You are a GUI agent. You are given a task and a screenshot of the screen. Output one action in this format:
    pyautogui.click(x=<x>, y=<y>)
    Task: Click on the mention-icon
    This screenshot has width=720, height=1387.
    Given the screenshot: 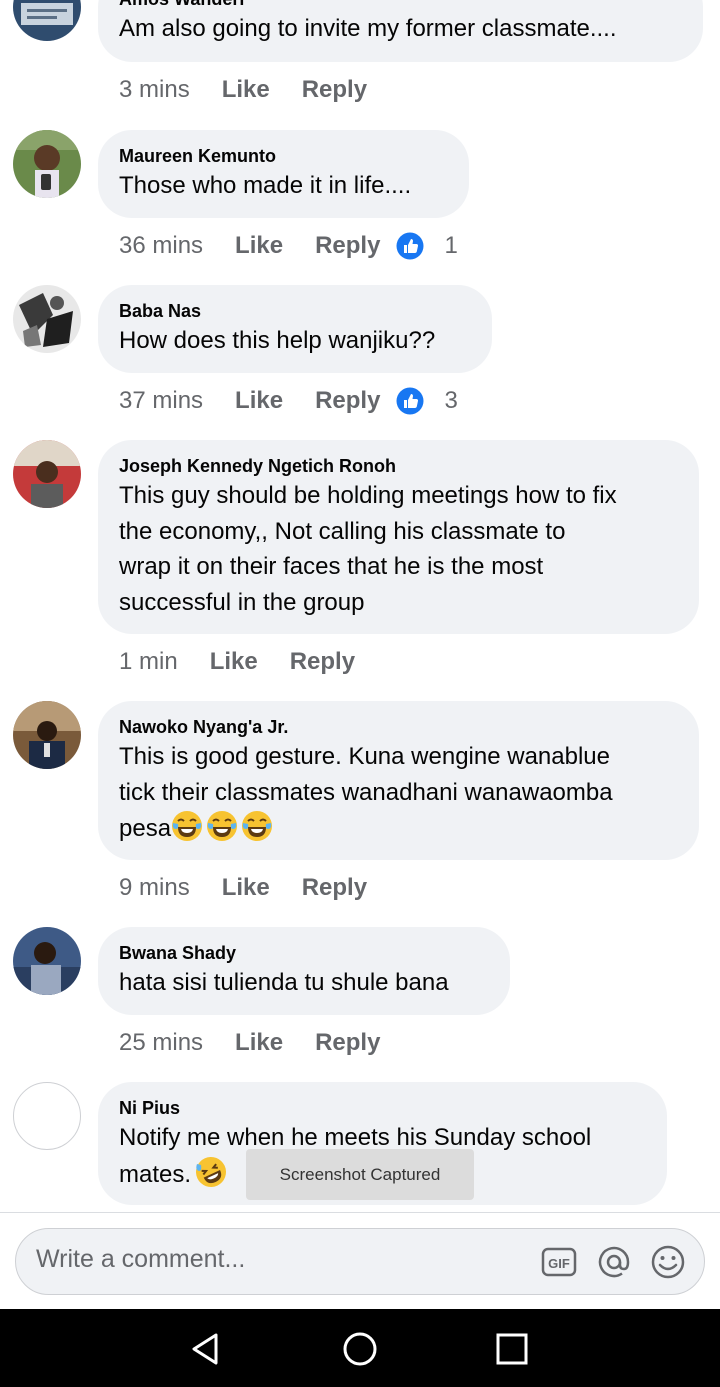 What is the action you would take?
    pyautogui.click(x=614, y=1262)
    